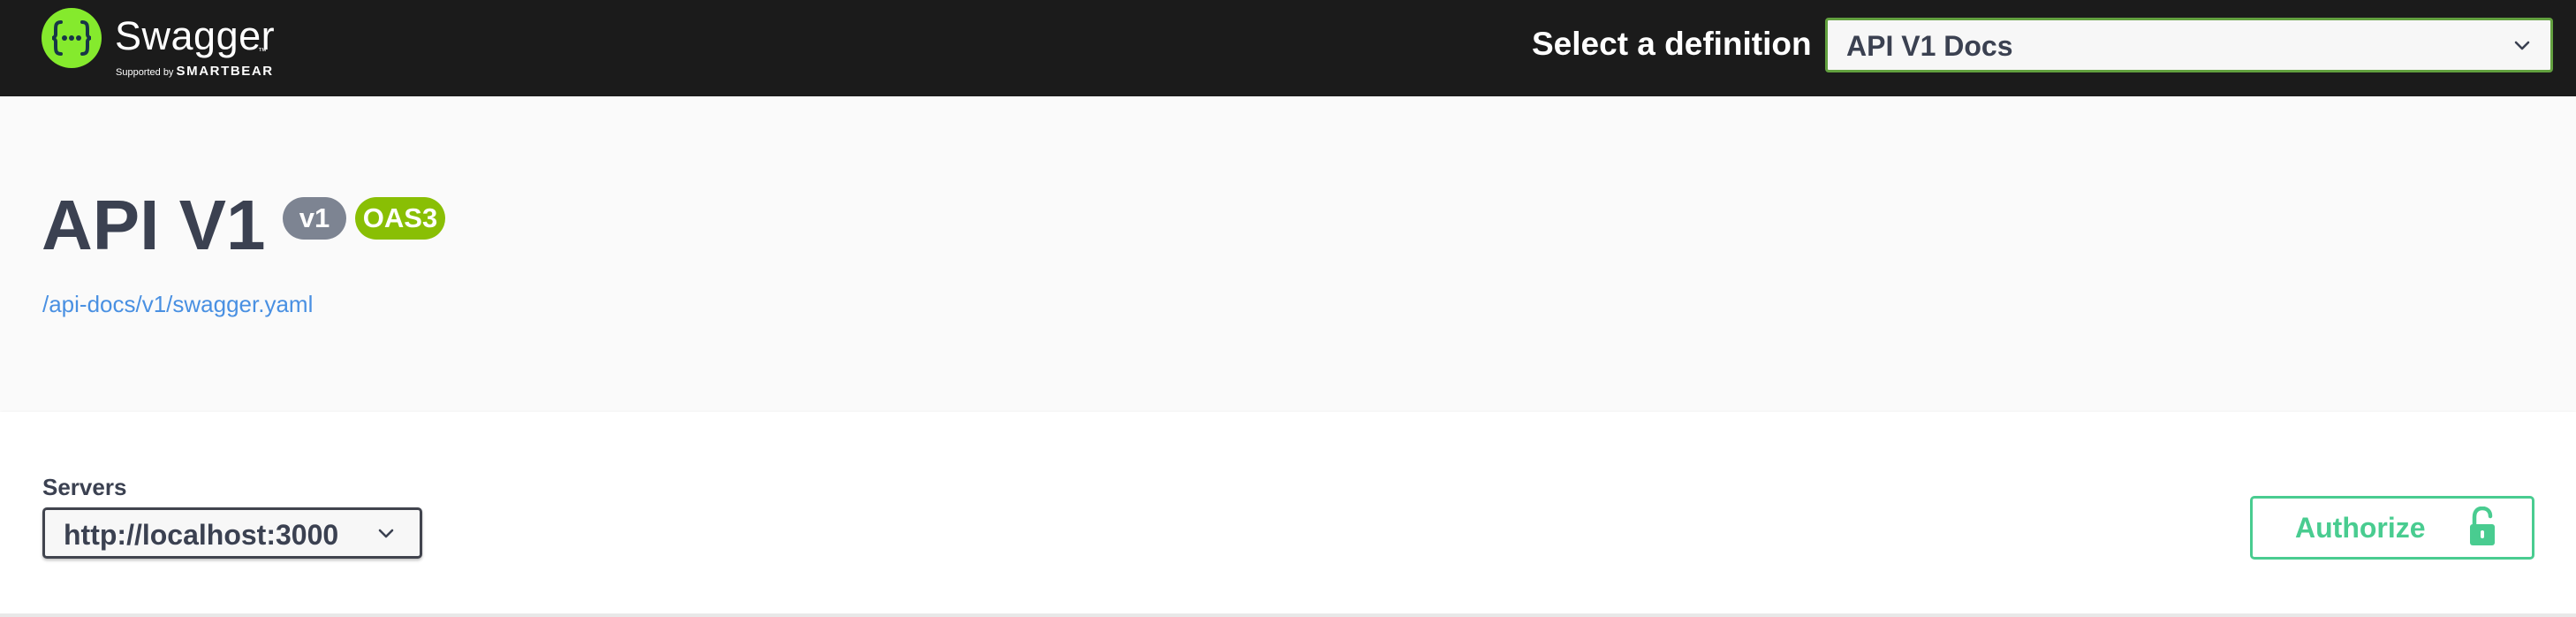 The image size is (2576, 617). What do you see at coordinates (154, 225) in the screenshot?
I see `page-title: API V1` at bounding box center [154, 225].